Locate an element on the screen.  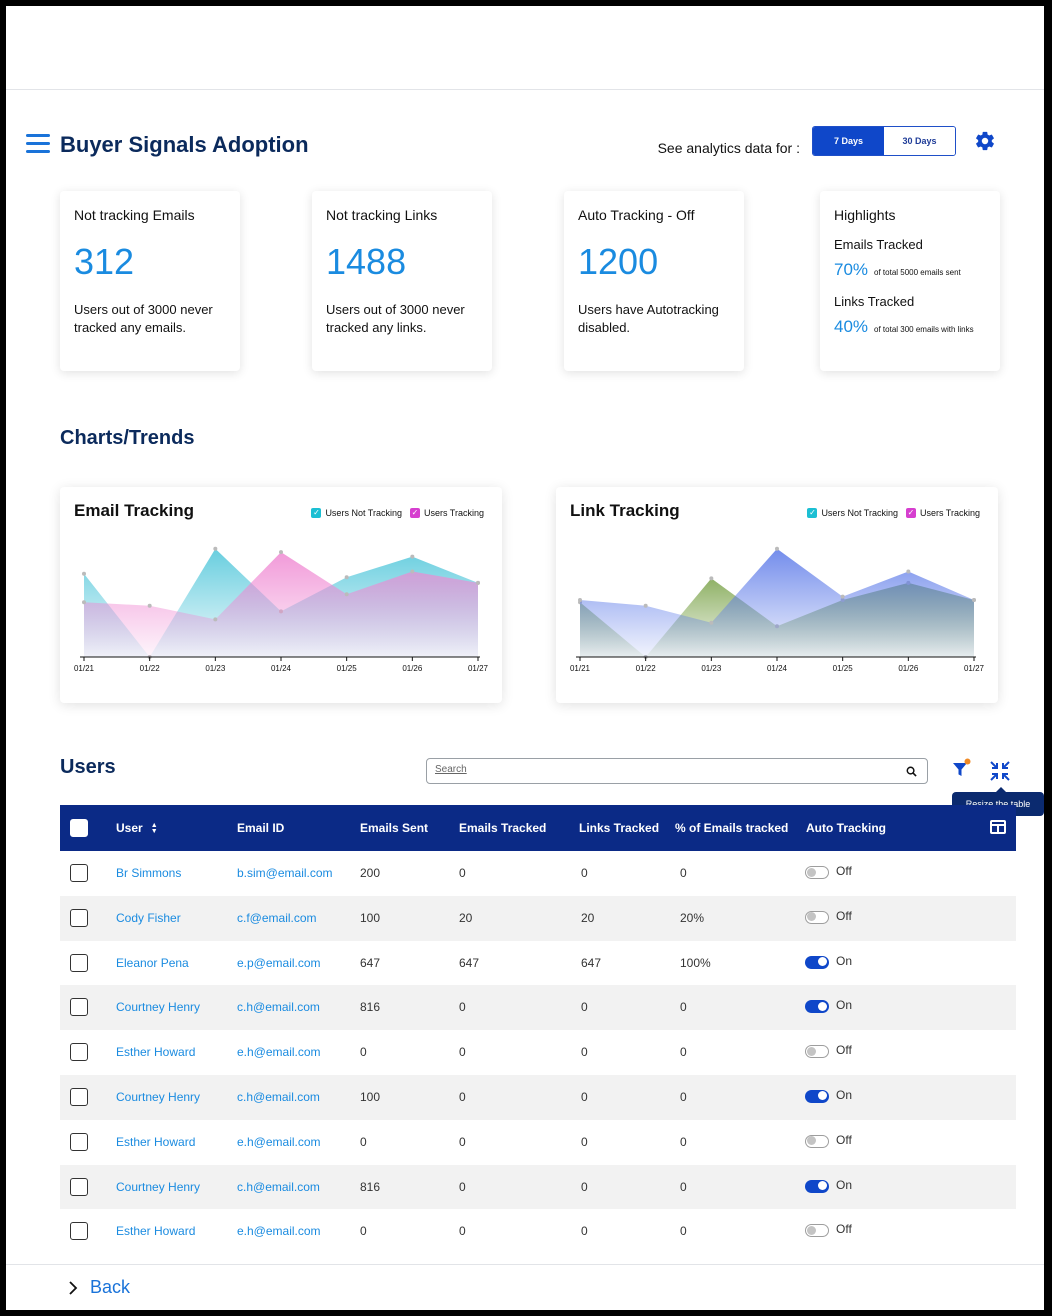
table-row: Eleanor Pena e.p@email.com 647 647 647 100% On is located at coordinates (538, 963).